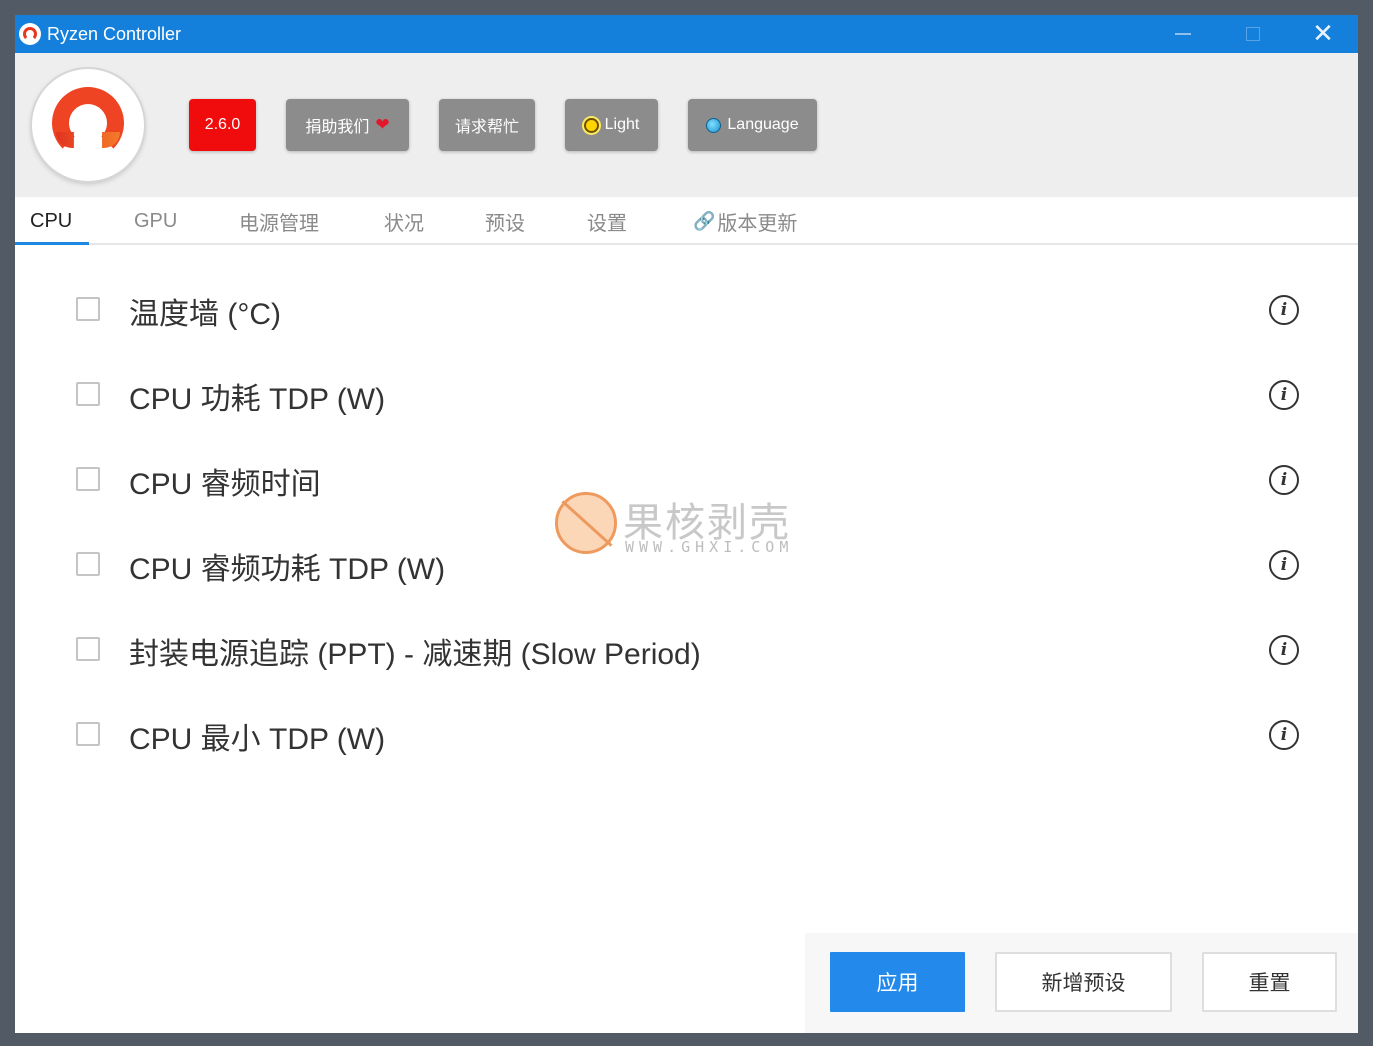  What do you see at coordinates (757, 223) in the screenshot?
I see `tab-label: 版本更新` at bounding box center [757, 223].